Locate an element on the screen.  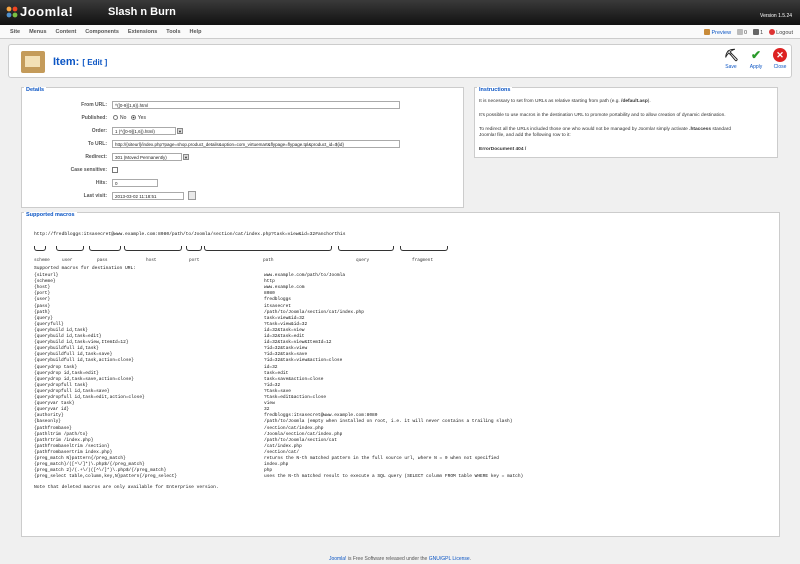
macro-row: {queryfull} ?task=view&id=32 is located at coordinates (334, 325).